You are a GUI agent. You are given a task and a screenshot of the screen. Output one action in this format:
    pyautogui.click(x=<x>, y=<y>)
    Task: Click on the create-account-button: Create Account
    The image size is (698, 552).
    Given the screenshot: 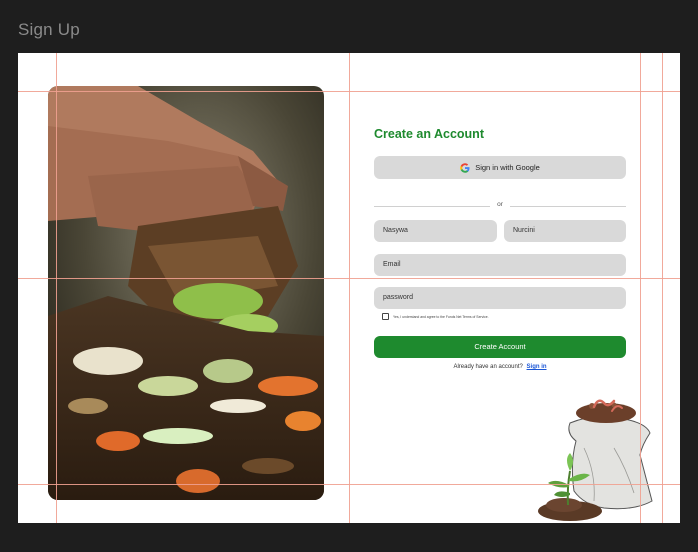 What is the action you would take?
    pyautogui.click(x=500, y=347)
    